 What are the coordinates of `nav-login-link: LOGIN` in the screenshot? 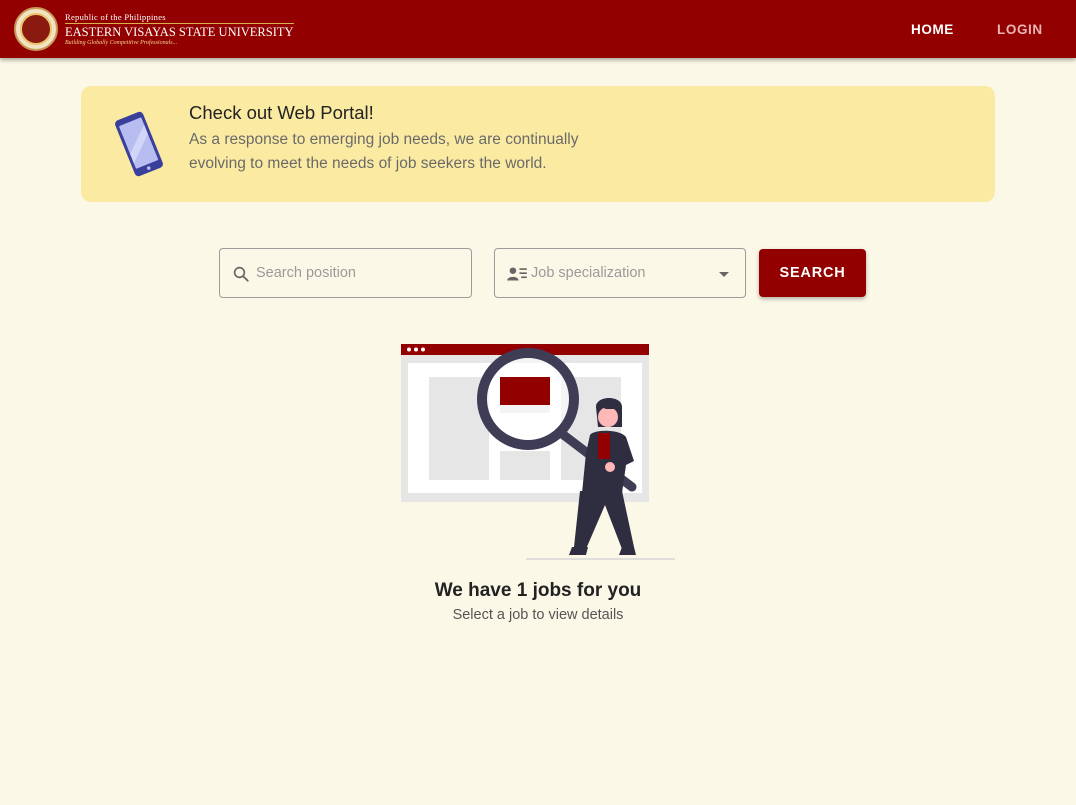 It's located at (1020, 29).